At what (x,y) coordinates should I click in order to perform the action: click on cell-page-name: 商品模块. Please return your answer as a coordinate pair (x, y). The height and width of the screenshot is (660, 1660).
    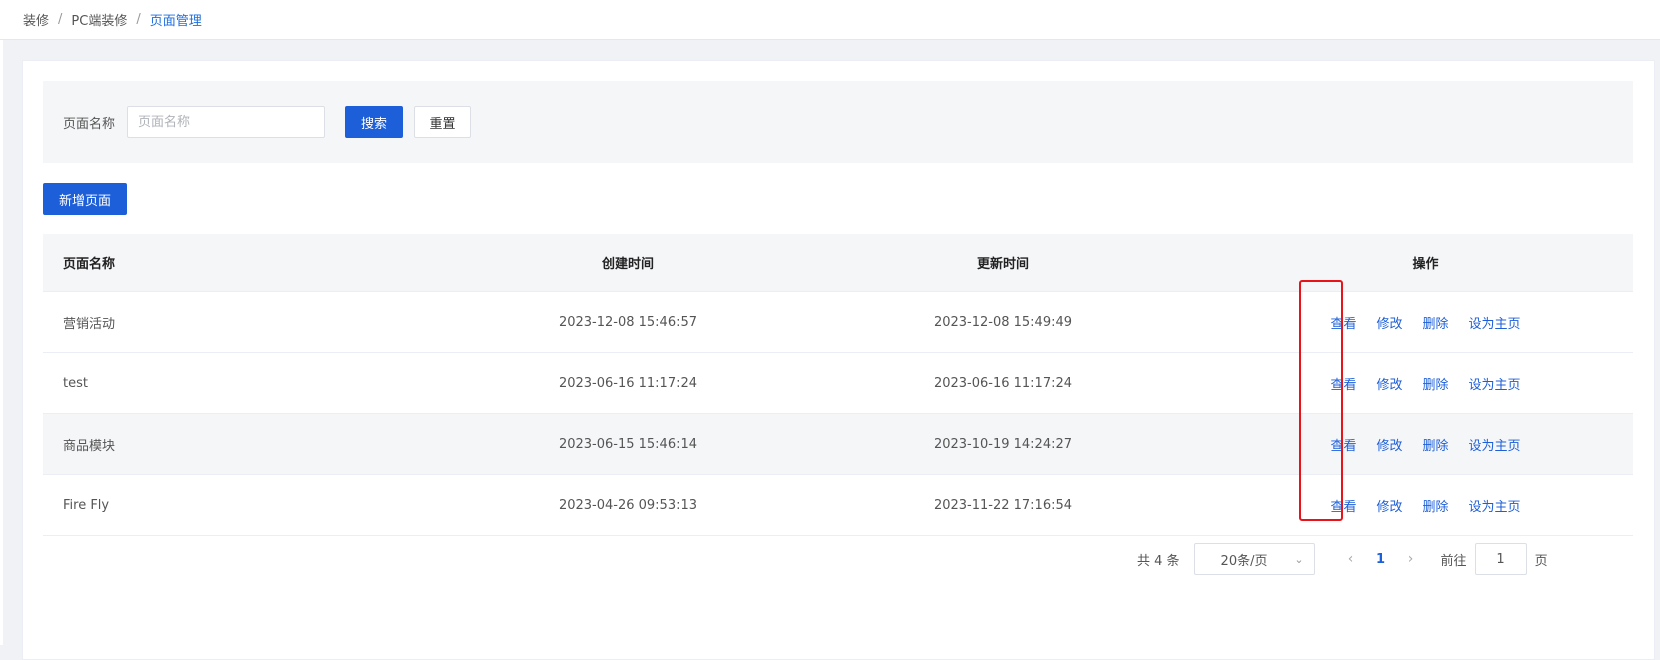
    Looking at the image, I should click on (89, 446).